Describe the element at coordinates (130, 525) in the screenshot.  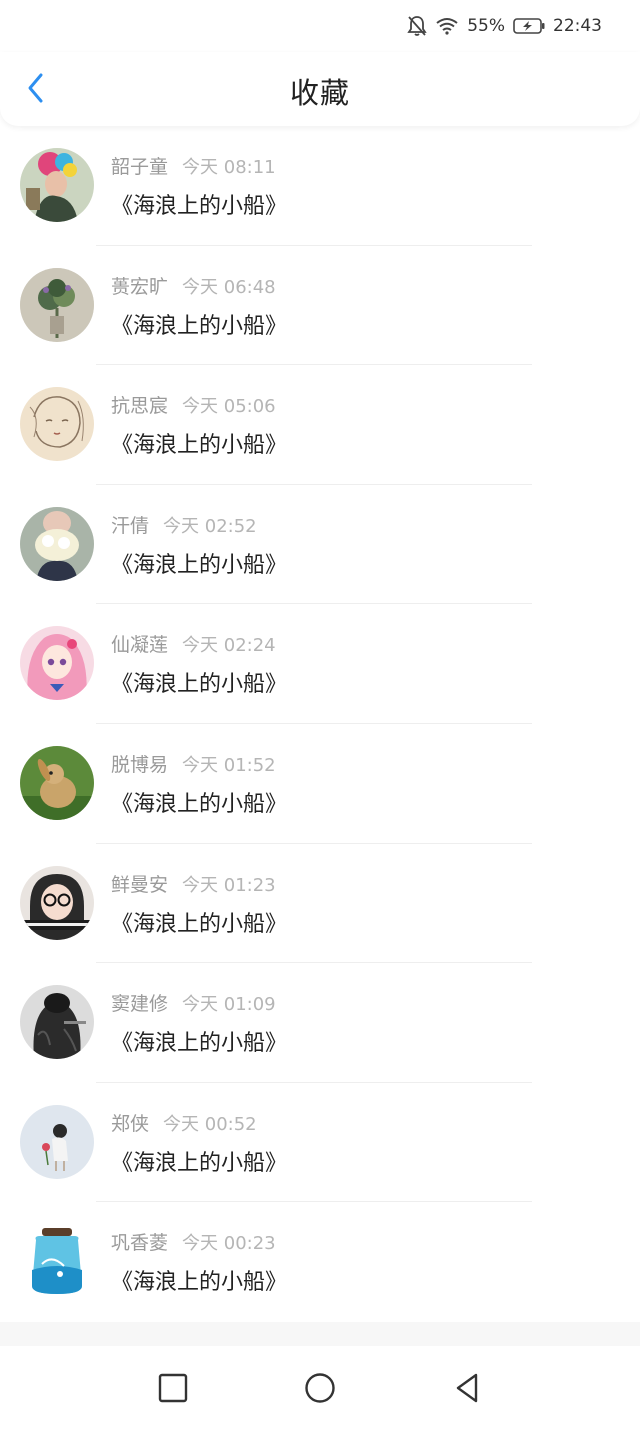
I see `author-name: 汗倩` at that location.